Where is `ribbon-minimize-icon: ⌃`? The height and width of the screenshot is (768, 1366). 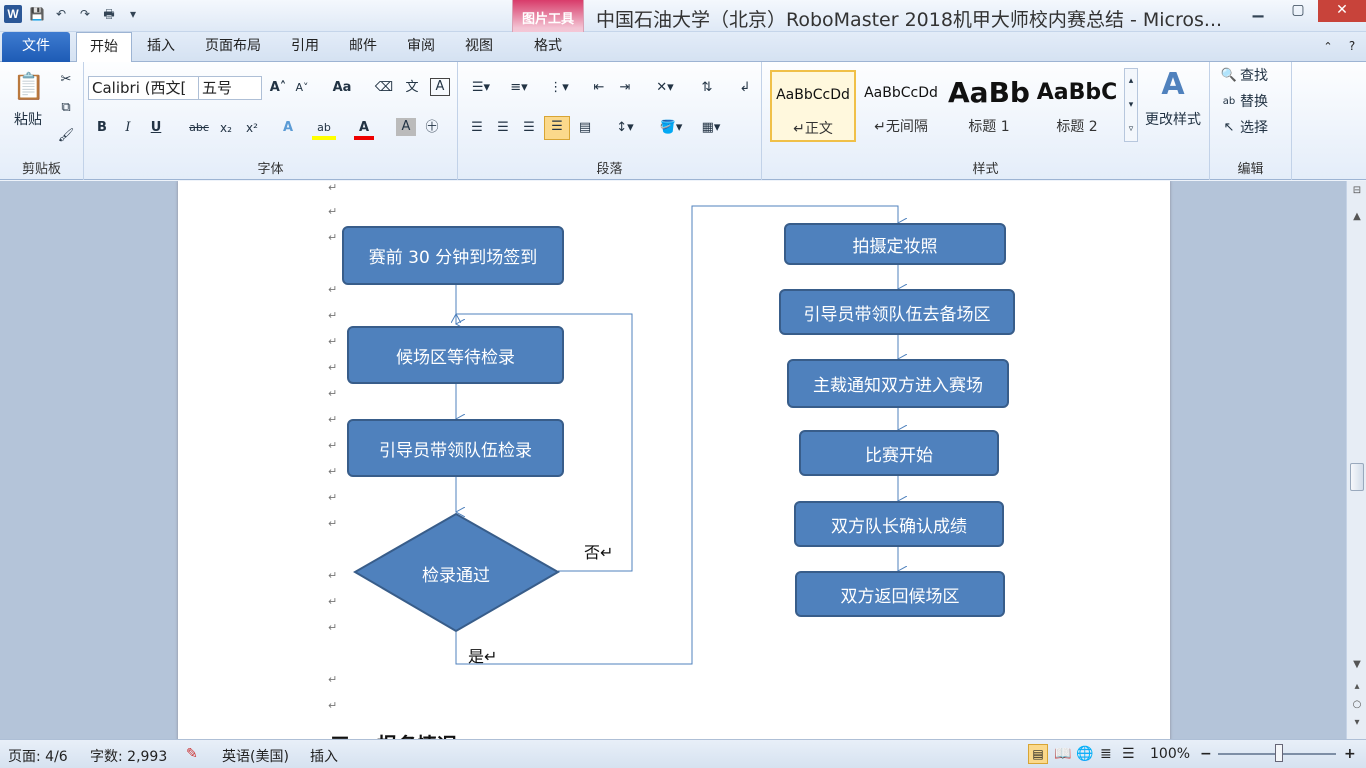 ribbon-minimize-icon: ⌃ is located at coordinates (1328, 47).